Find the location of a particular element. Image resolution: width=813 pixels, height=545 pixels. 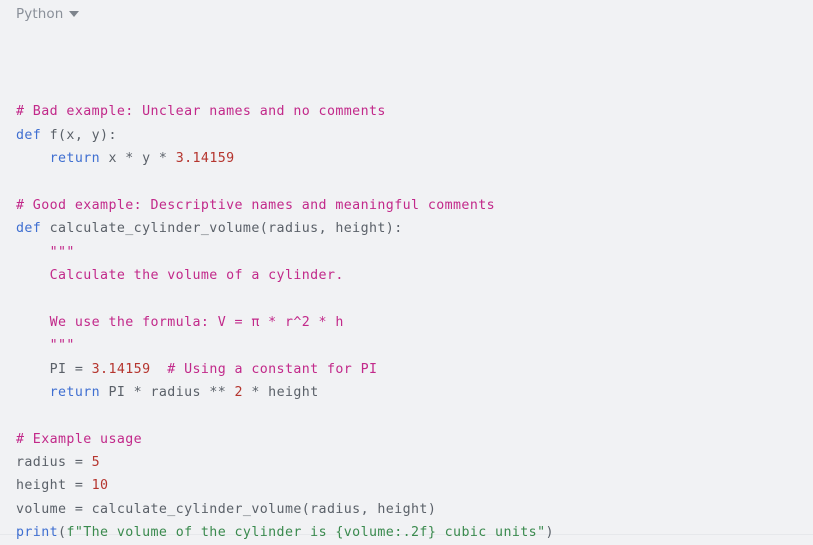

code-line: radius = 5 is located at coordinates (414, 462).